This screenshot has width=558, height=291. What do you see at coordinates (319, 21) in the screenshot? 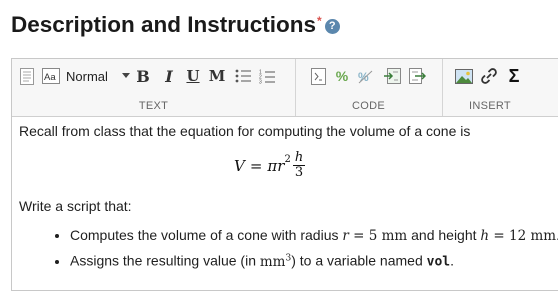
I see `required-marker: *` at bounding box center [319, 21].